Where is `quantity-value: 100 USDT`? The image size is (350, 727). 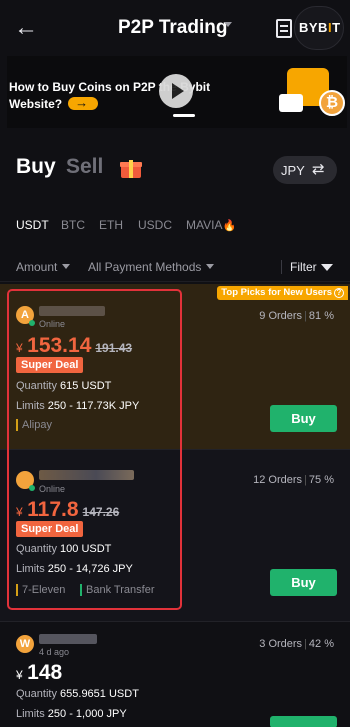 quantity-value: 100 USDT is located at coordinates (86, 549).